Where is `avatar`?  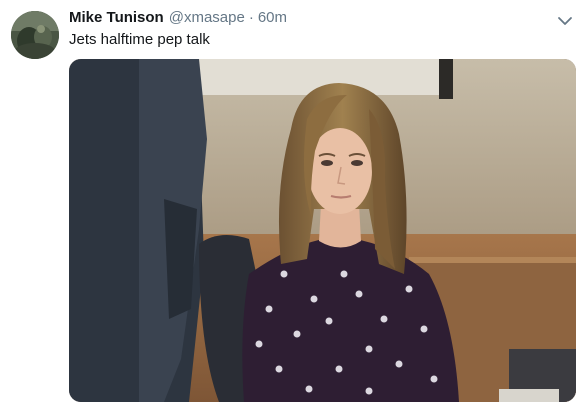 avatar is located at coordinates (35, 35).